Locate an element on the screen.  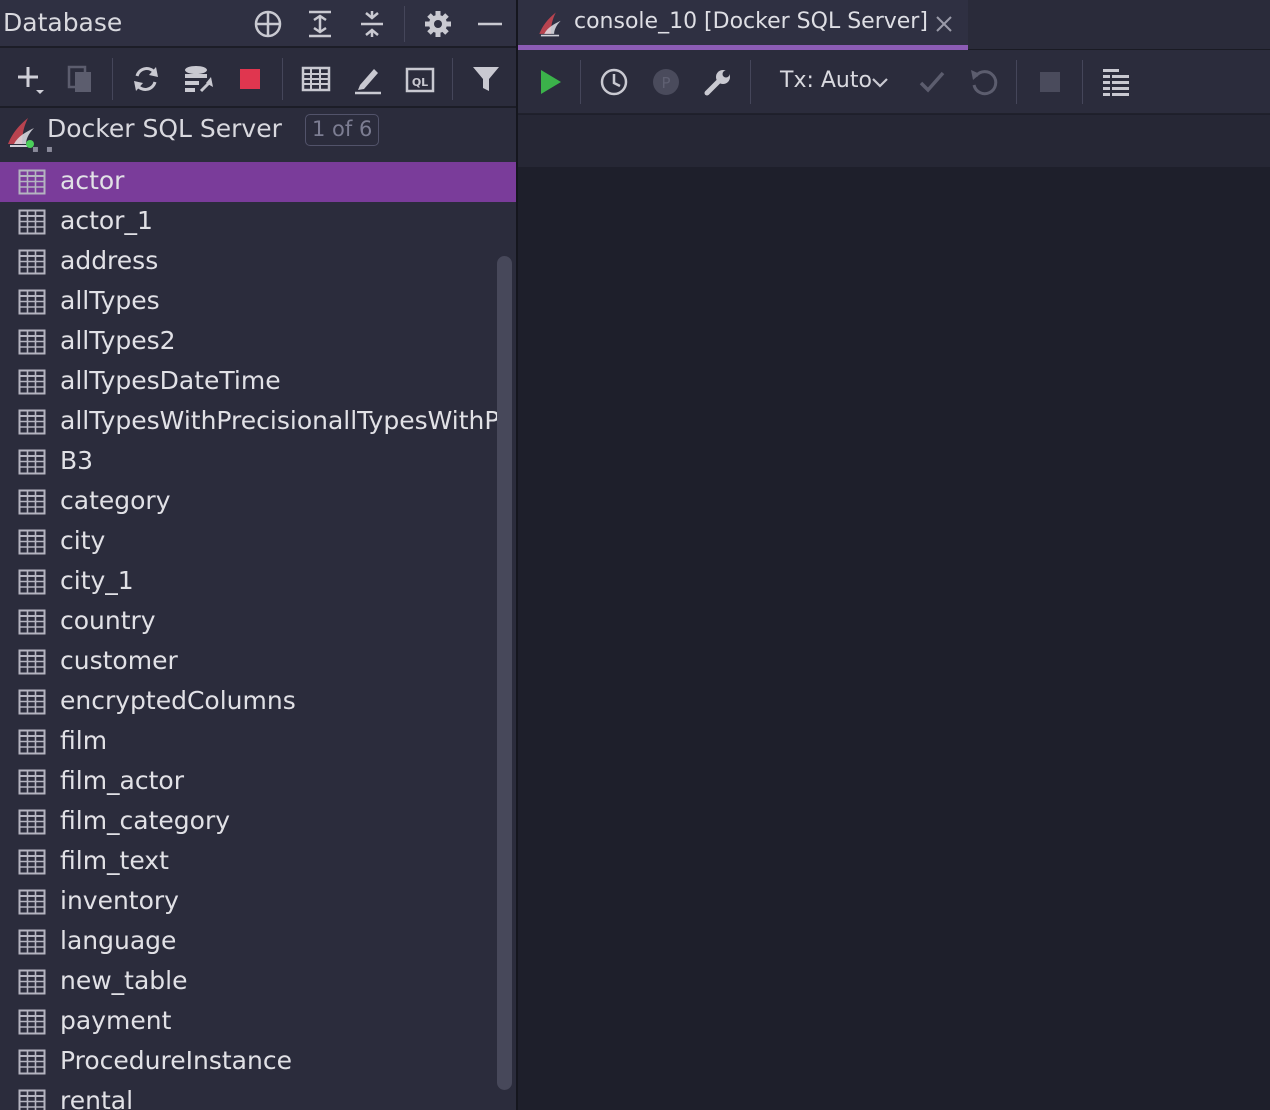
minimize-icon is located at coordinates (490, 24).